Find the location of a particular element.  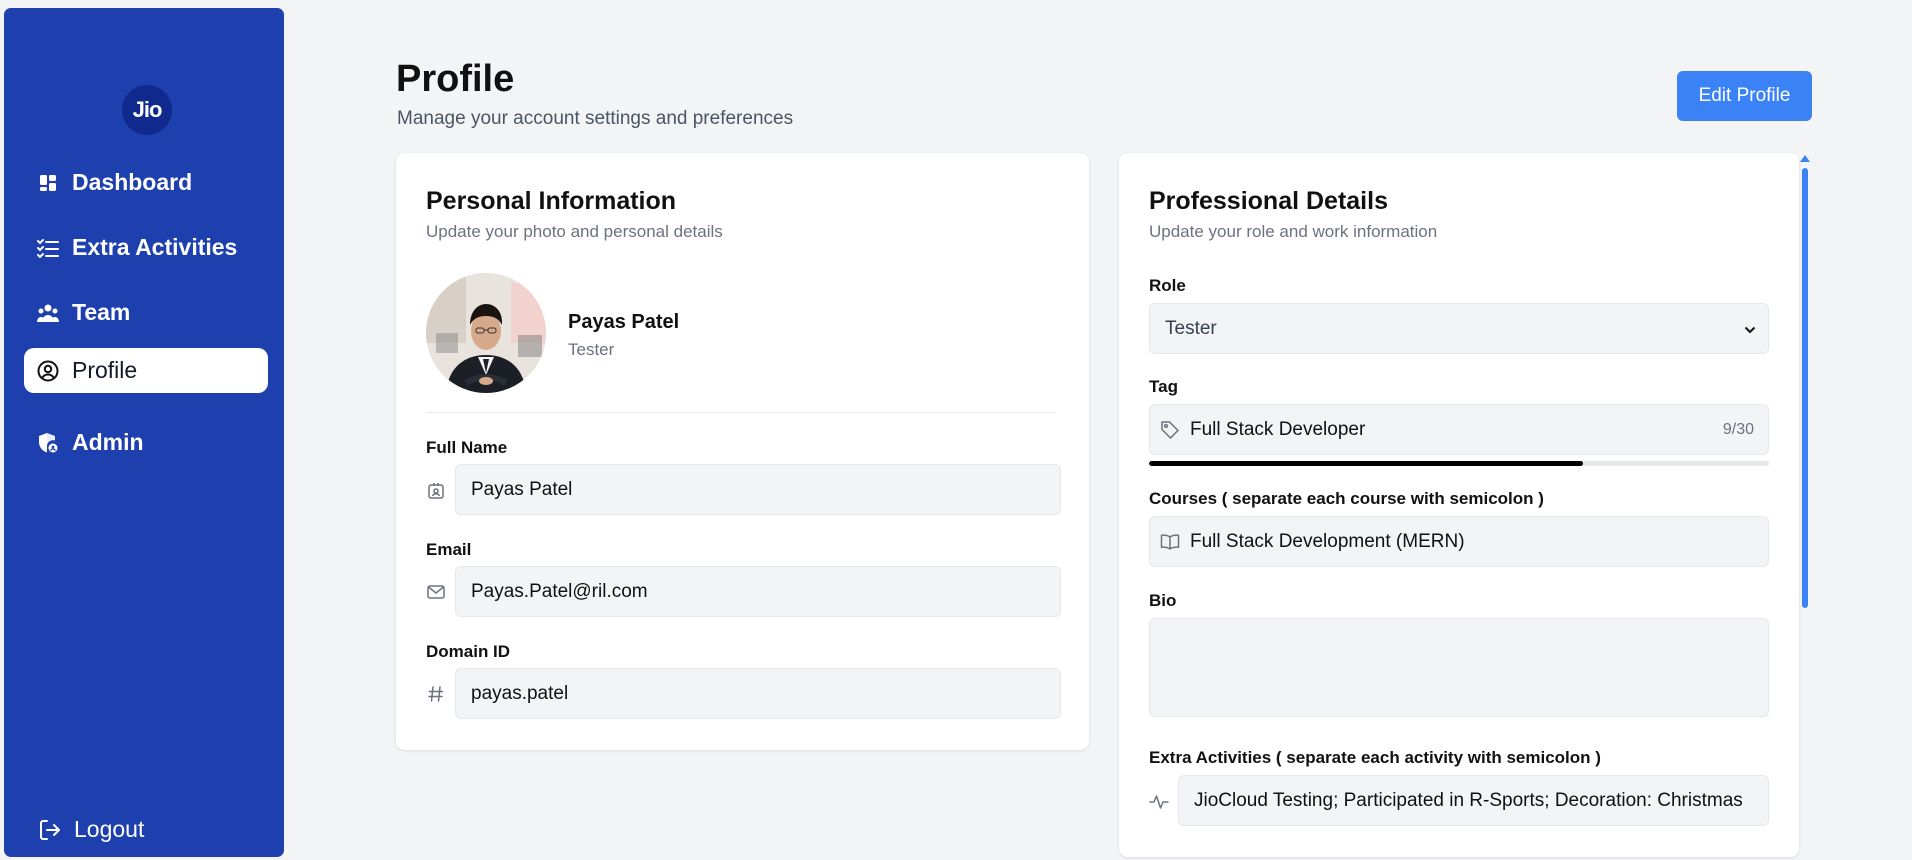

tag-length-progress is located at coordinates (1459, 463).